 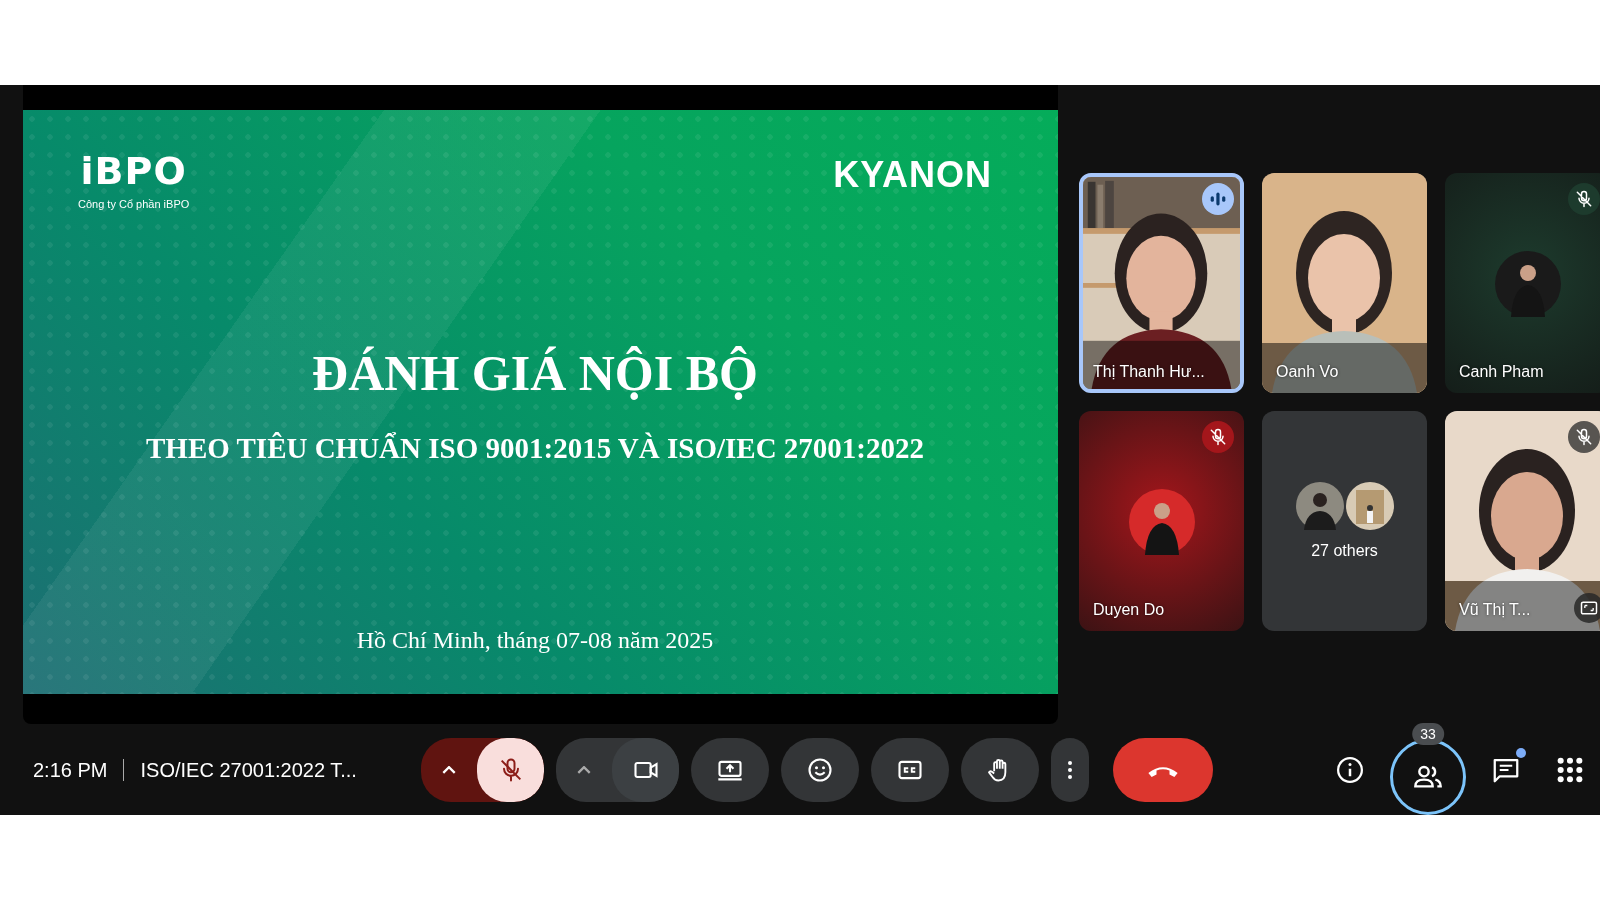 What do you see at coordinates (1307, 372) in the screenshot?
I see `participant-name: Oanh Vo` at bounding box center [1307, 372].